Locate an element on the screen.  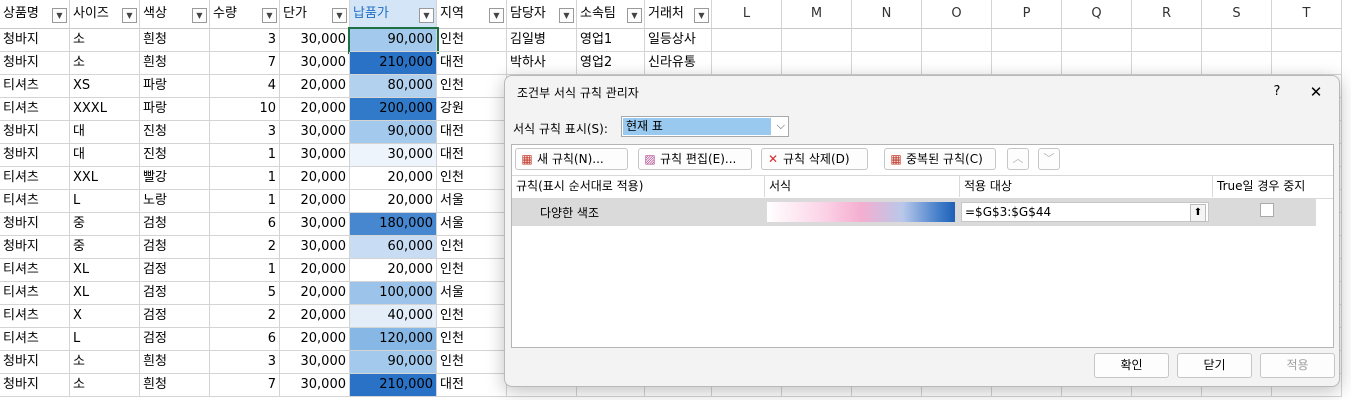
cell-supply: 180,000 is located at coordinates (393, 224).